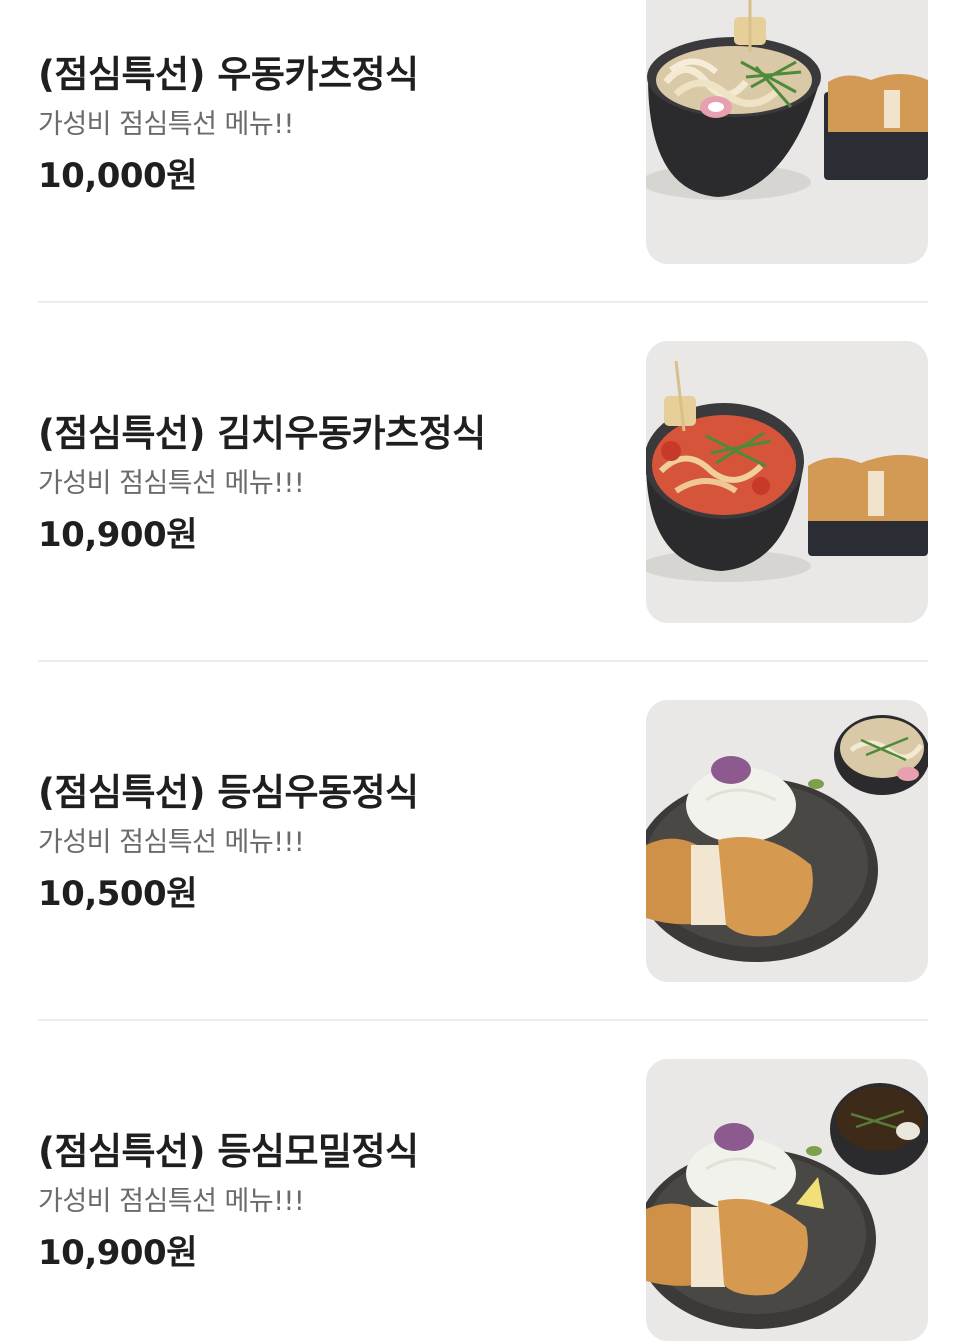 Image resolution: width=966 pixels, height=1341 pixels. I want to click on menu-item-text: (점심특선) 우동카츠정식 가성비 점심특선 메뉴!! 10,000원, so click(328, 125).